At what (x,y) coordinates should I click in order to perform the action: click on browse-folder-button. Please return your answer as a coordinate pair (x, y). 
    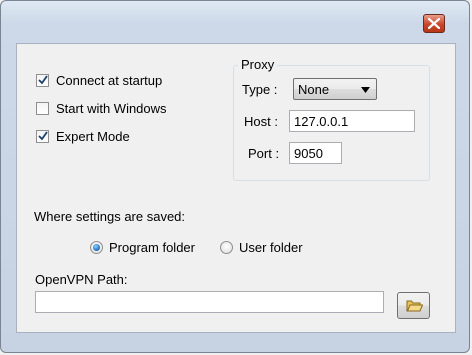
    Looking at the image, I should click on (413, 305).